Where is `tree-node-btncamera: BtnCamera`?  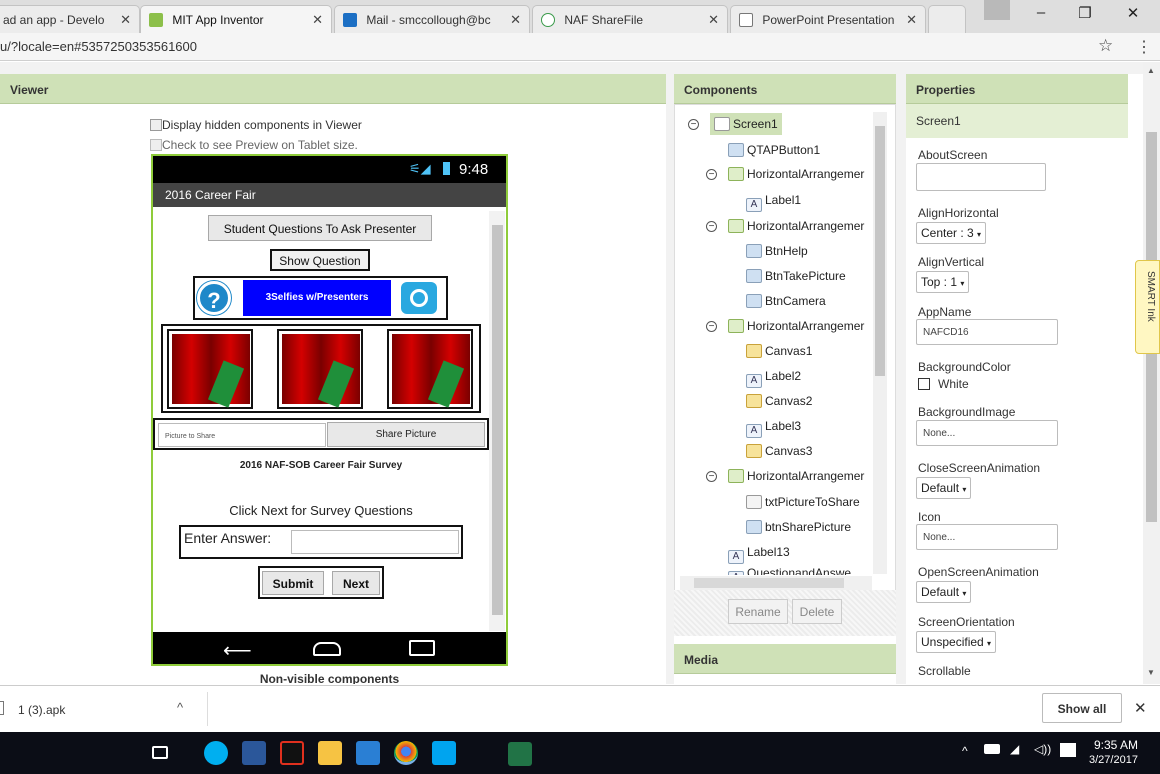
tree-node-btncamera: BtnCamera is located at coordinates (786, 301).